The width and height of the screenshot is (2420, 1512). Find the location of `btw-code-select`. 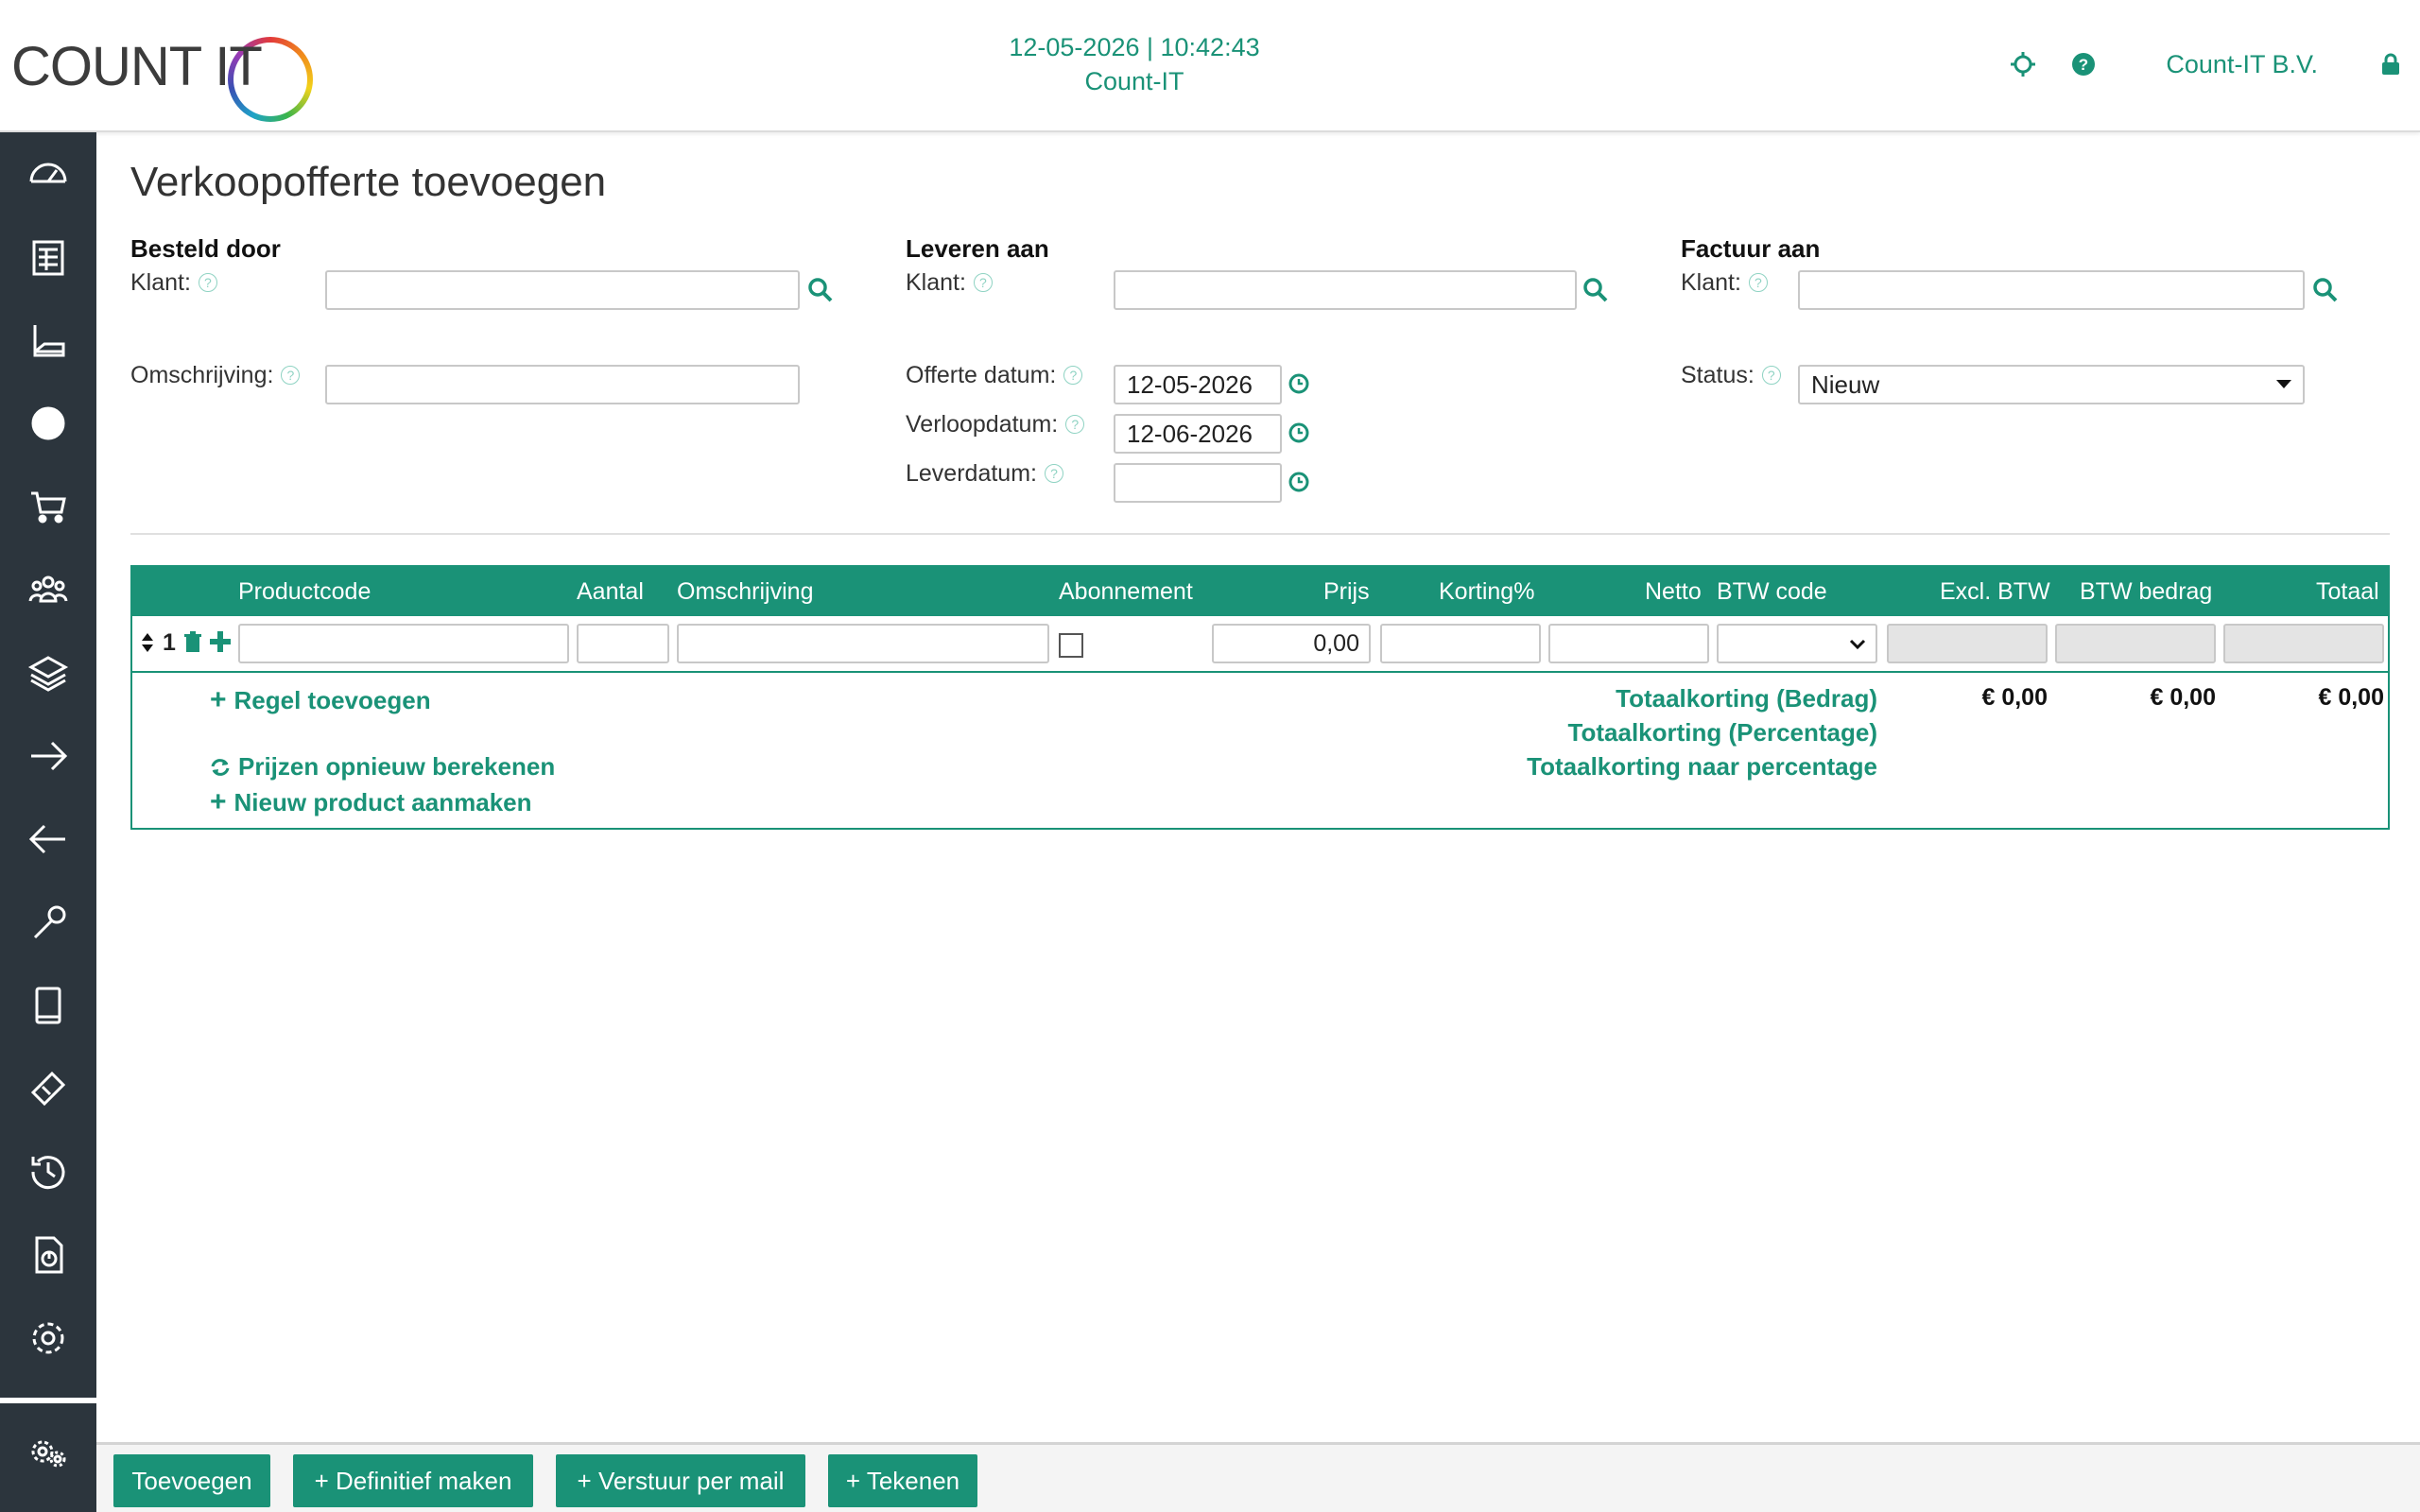

btw-code-select is located at coordinates (1797, 643).